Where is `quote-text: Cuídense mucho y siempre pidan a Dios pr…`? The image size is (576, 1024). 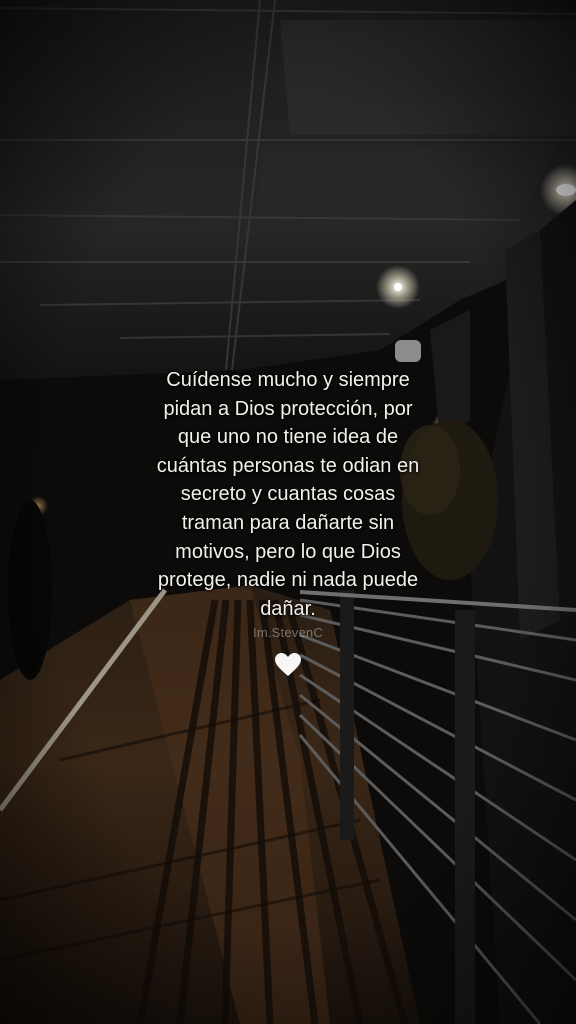
quote-text: Cuídense mucho y siempre pidan a Dios pr… is located at coordinates (288, 494).